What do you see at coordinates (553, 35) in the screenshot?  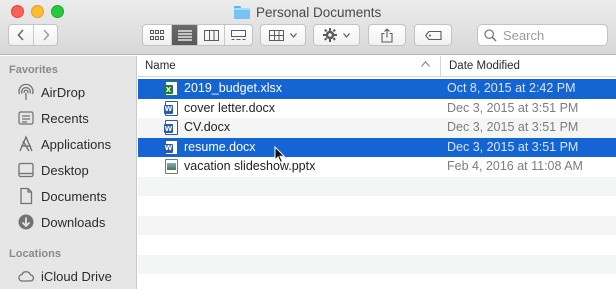 I see `search-input` at bounding box center [553, 35].